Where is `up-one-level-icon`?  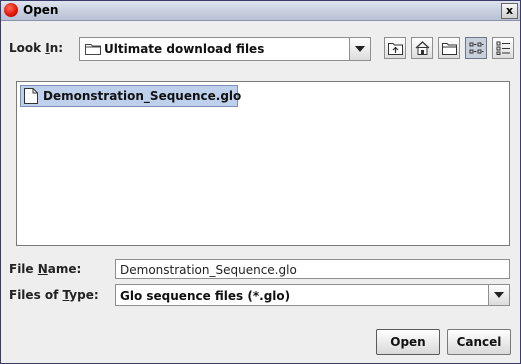 up-one-level-icon is located at coordinates (395, 49).